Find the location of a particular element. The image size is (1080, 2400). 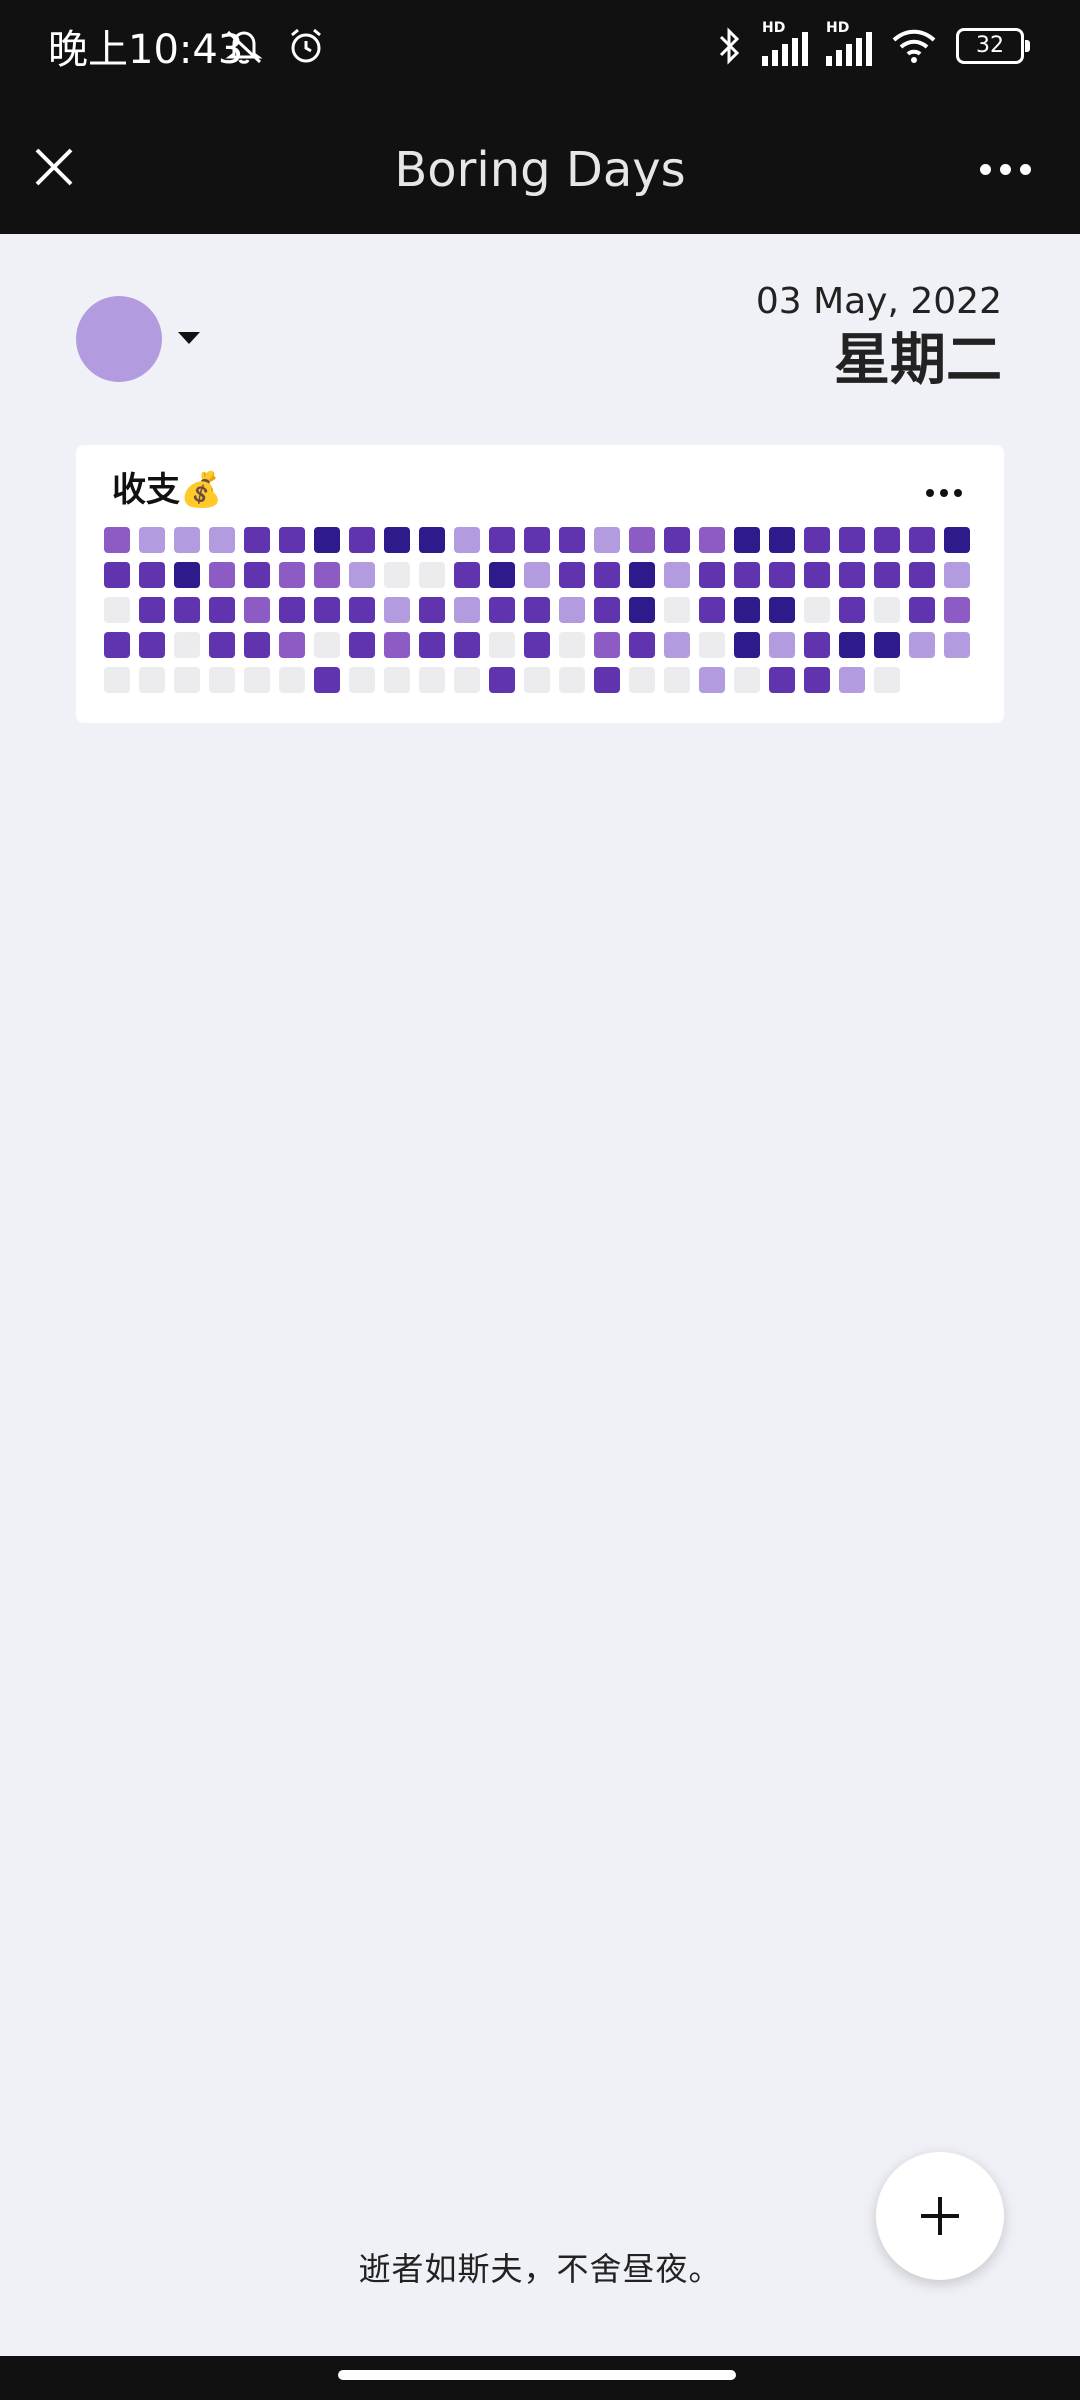

tracker-card: 收支💰 is located at coordinates (540, 584).